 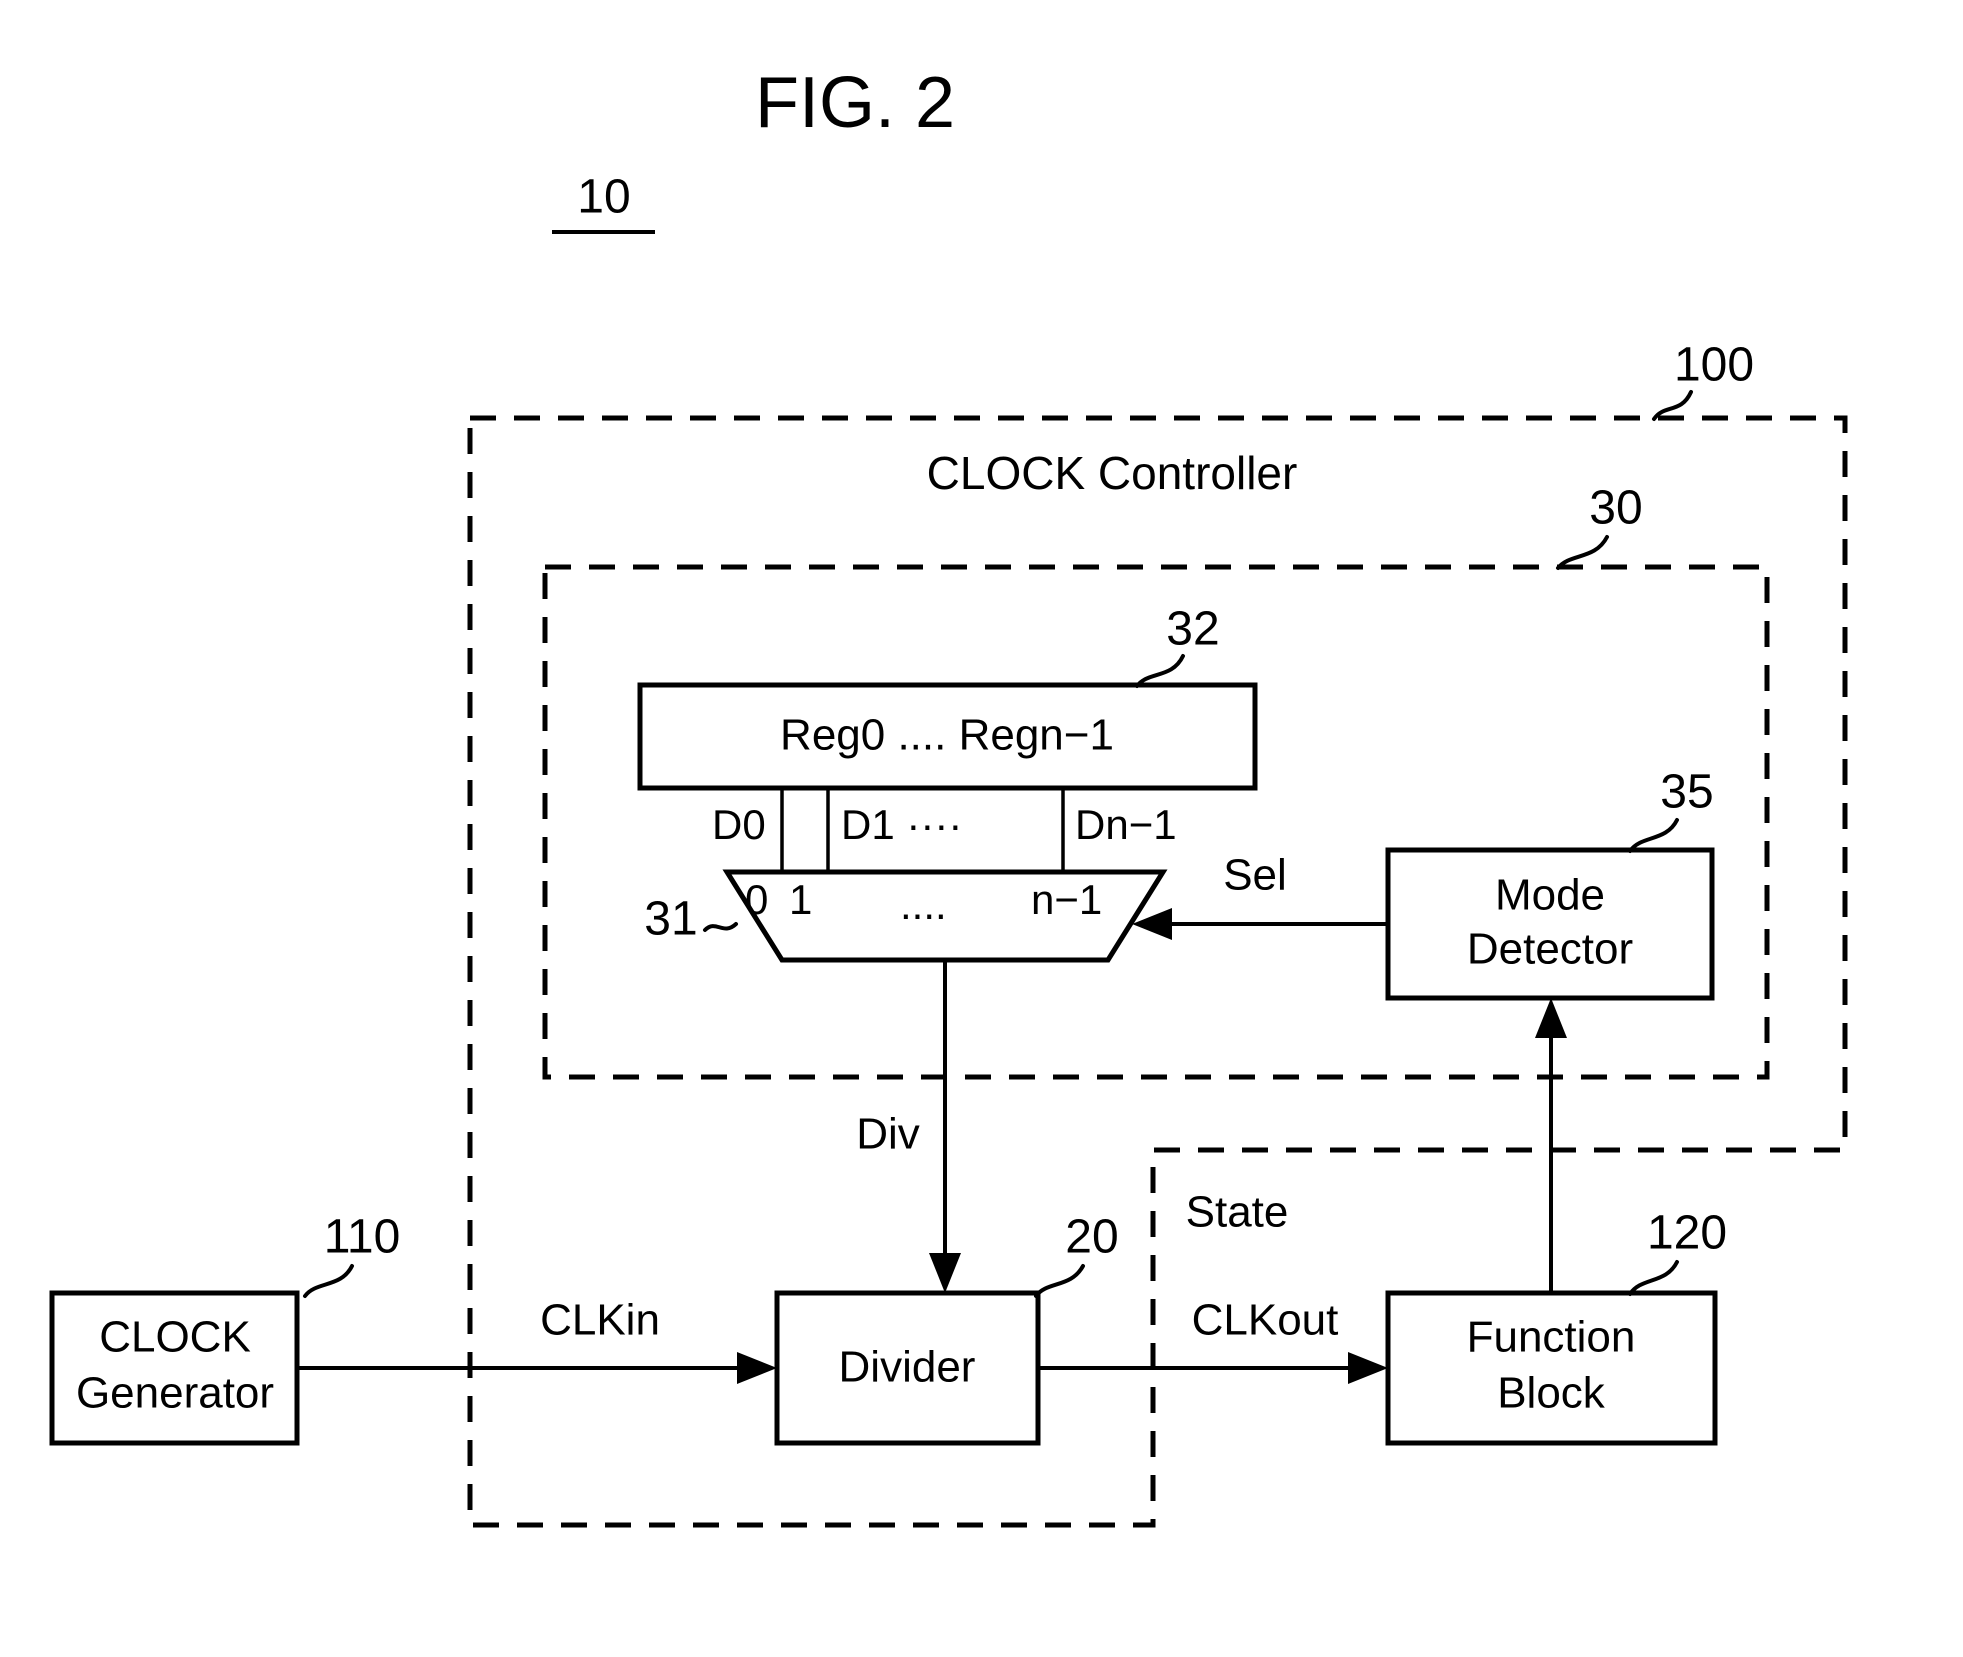 What do you see at coordinates (1686, 792) in the screenshot?
I see `mode-detector-ref-label: 35` at bounding box center [1686, 792].